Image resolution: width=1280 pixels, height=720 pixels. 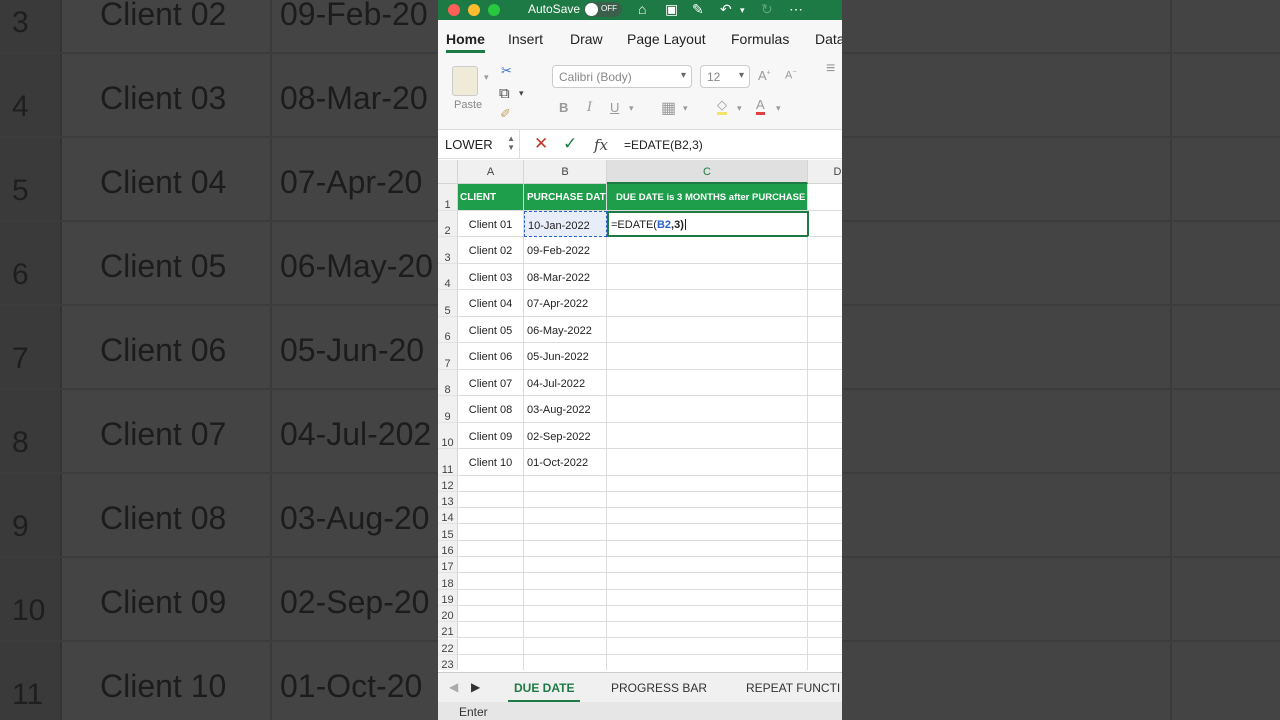 I want to click on insert-function-button: fx, so click(x=601, y=145).